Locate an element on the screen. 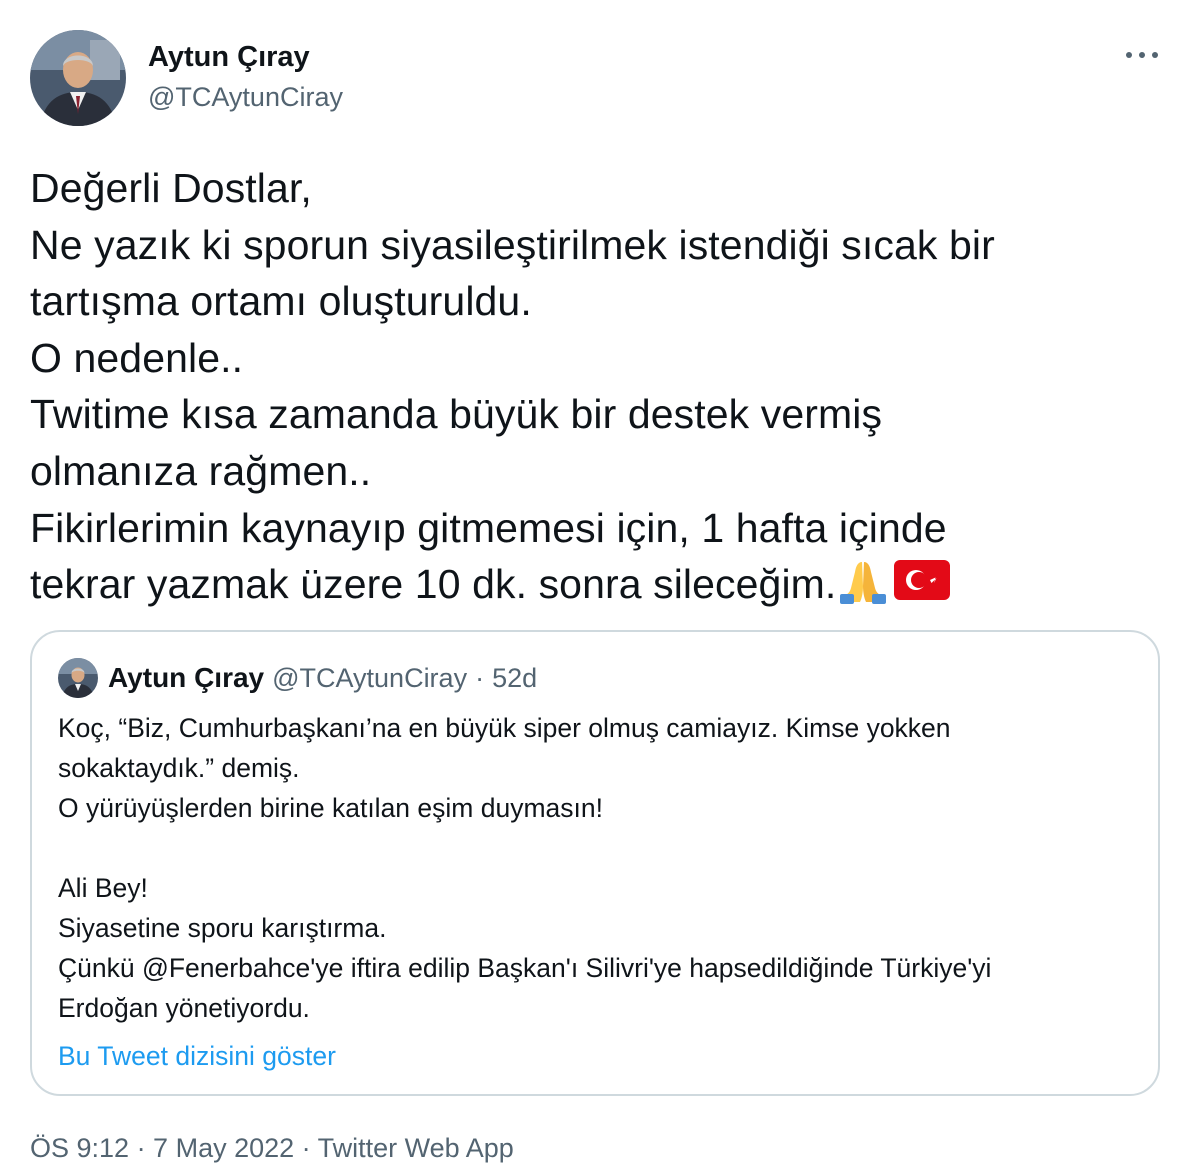  tweet-meta: ÖS 9:12 · 7 May 2022 · Twitter Web App is located at coordinates (272, 1148).